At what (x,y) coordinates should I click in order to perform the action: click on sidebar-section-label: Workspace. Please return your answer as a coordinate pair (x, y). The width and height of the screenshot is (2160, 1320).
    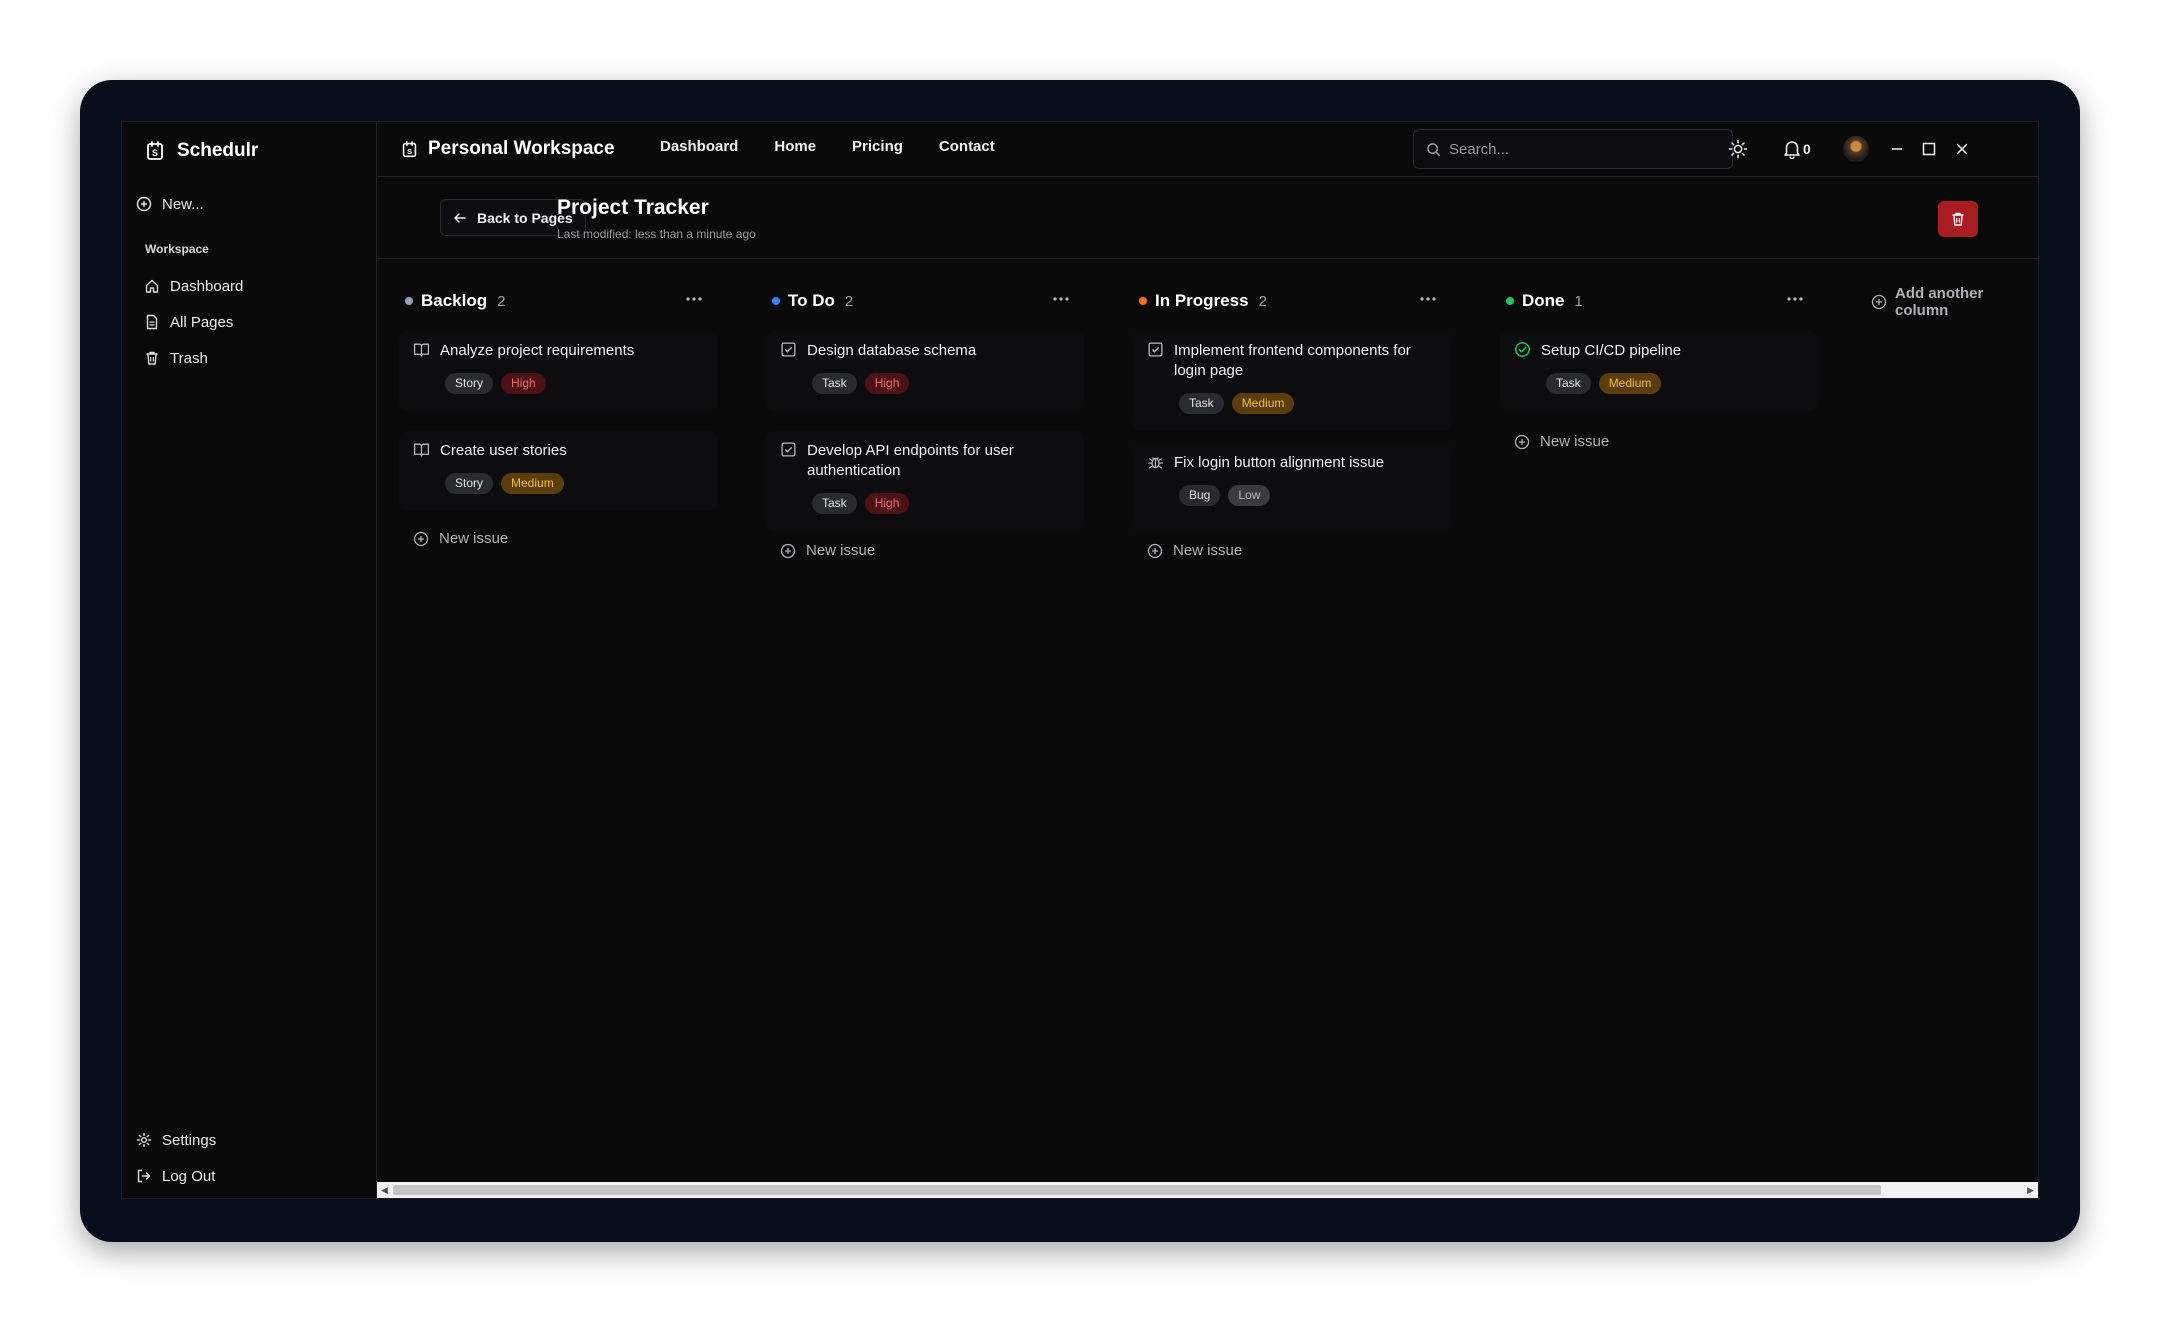
    Looking at the image, I should click on (177, 249).